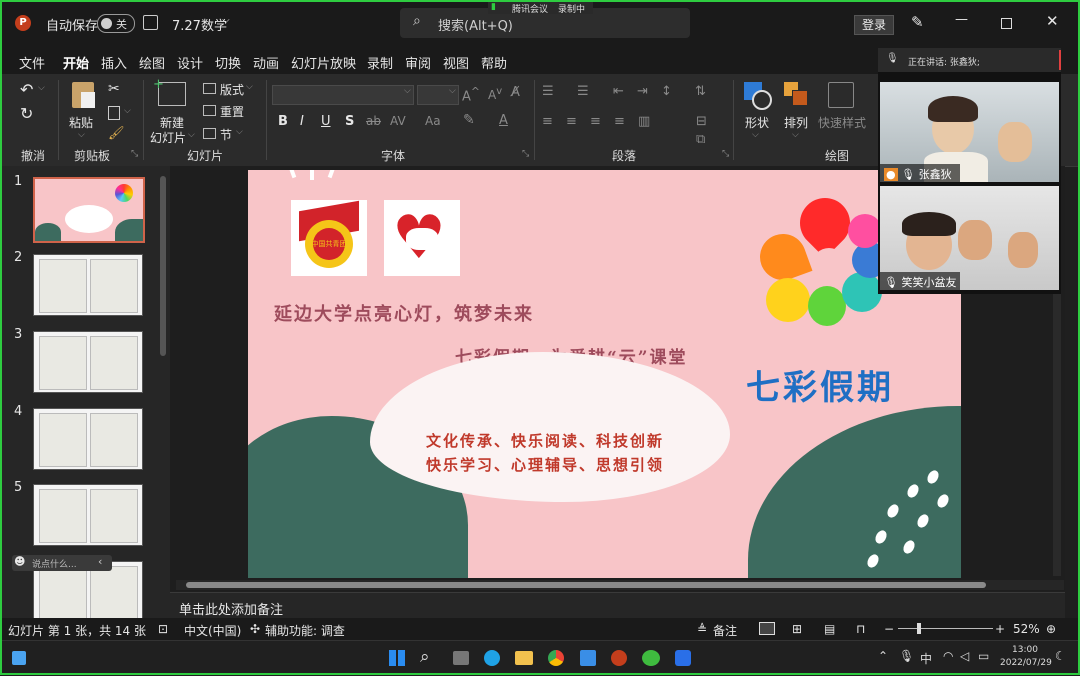 This screenshot has height=676, width=1080. I want to click on paste-dropdown-icon: ⌵, so click(81, 135).